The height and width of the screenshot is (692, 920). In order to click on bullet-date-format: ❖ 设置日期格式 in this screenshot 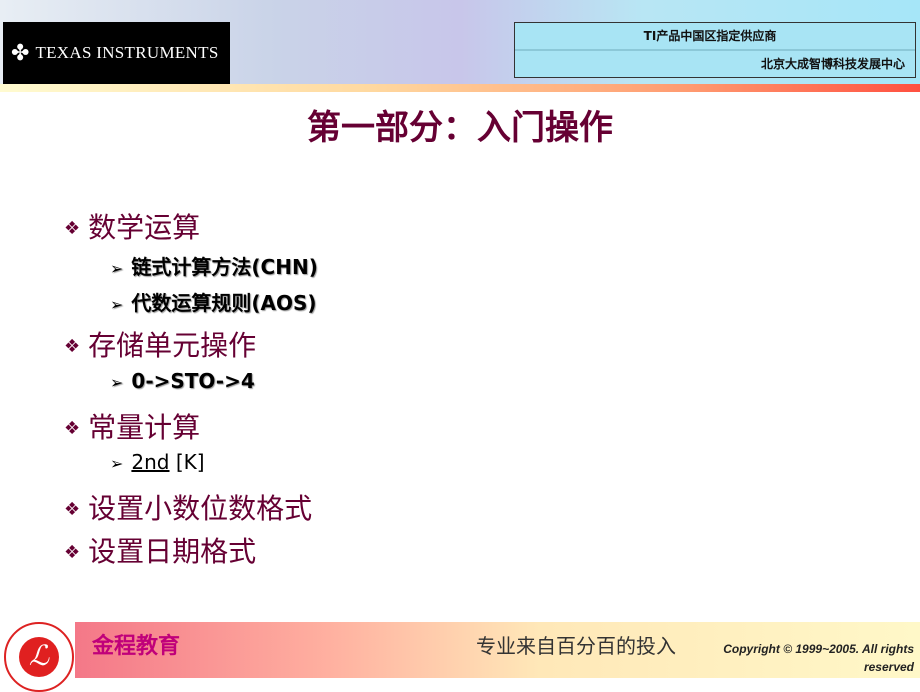, I will do `click(160, 550)`.